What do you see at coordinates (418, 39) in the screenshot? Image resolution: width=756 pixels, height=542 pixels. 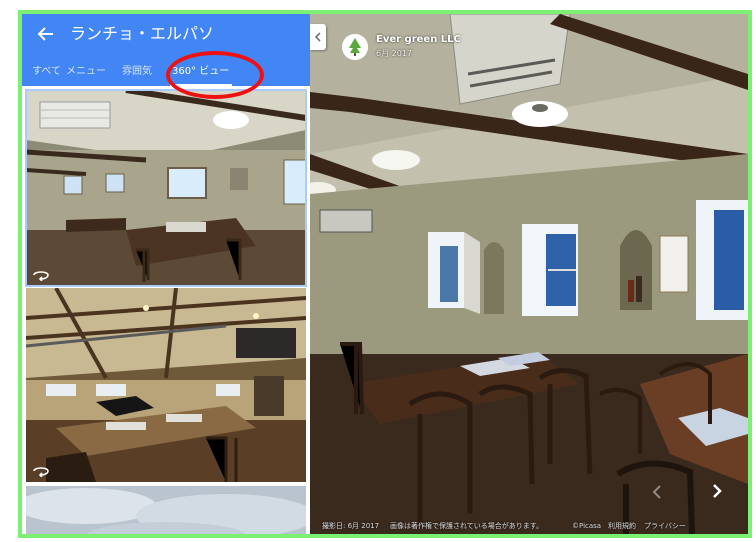 I see `contributor-name: Ever green LLC` at bounding box center [418, 39].